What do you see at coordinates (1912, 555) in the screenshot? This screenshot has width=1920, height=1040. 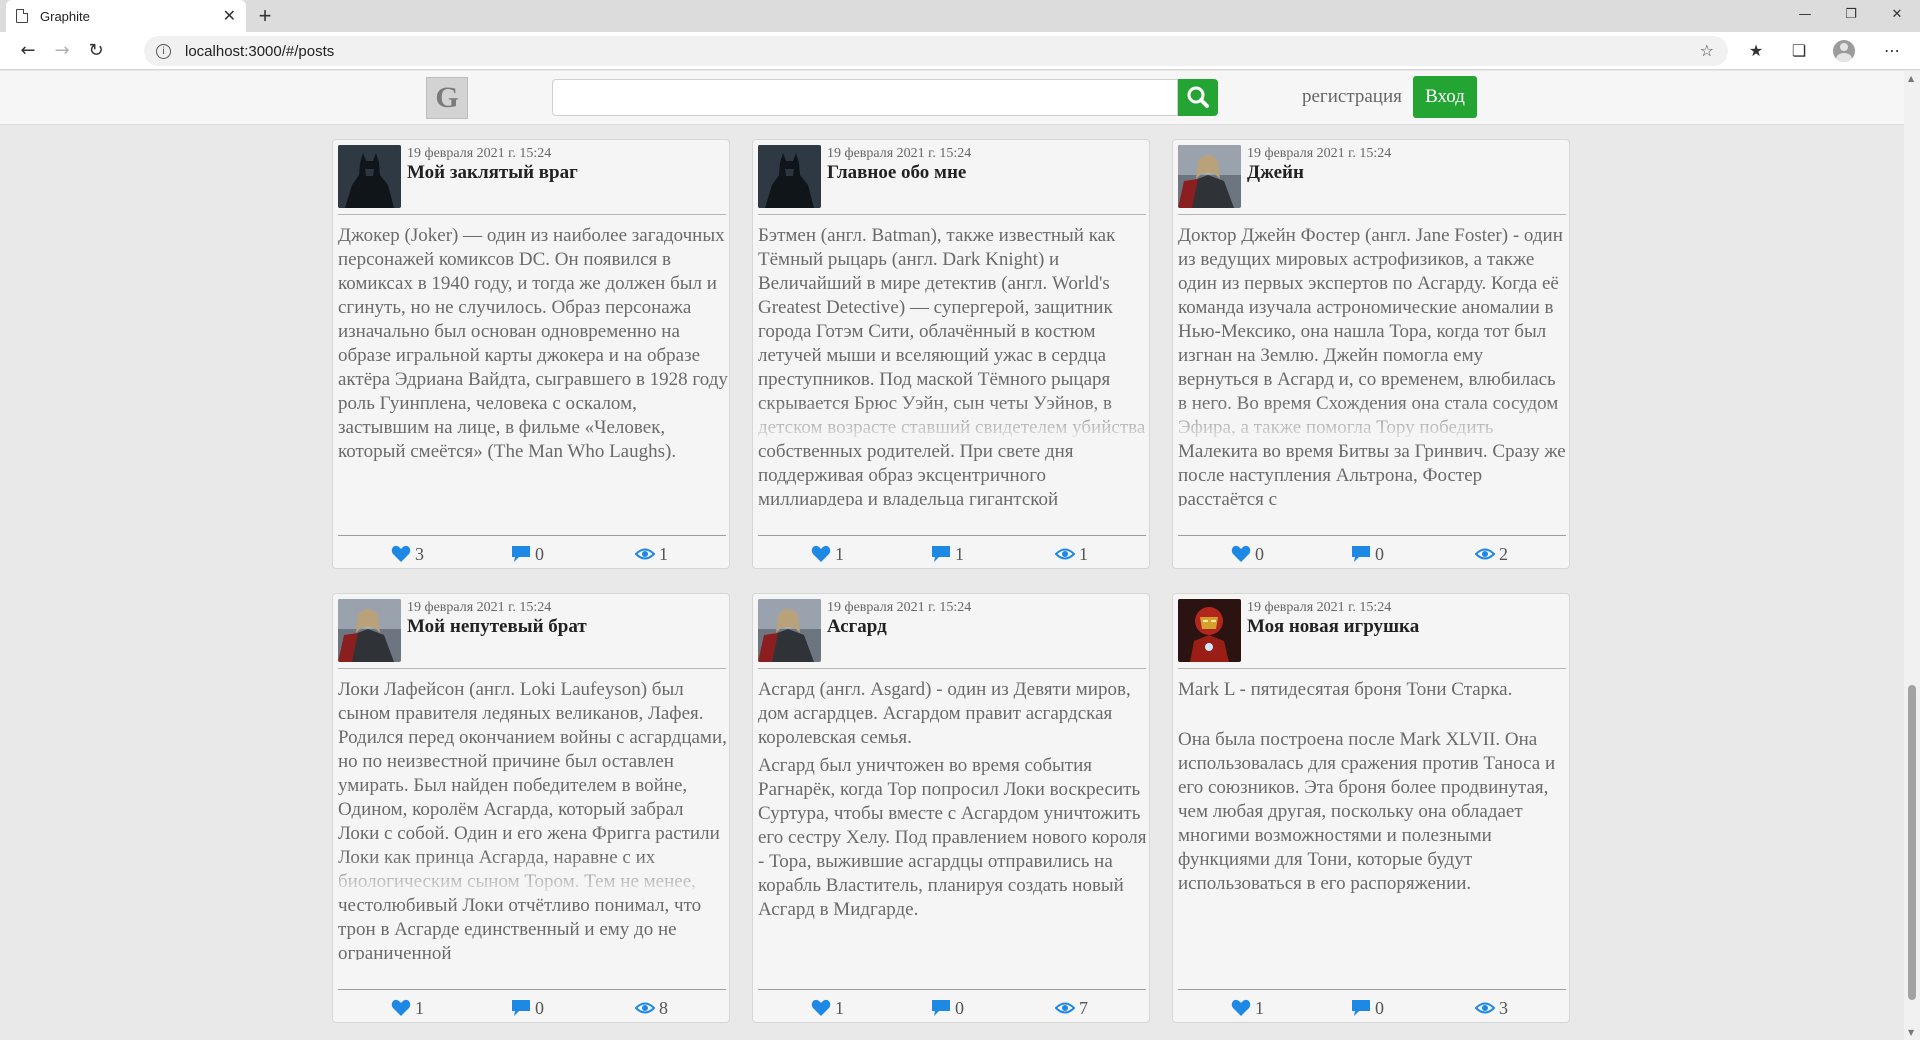 I see `page-scrollbar: ▲ ▼` at bounding box center [1912, 555].